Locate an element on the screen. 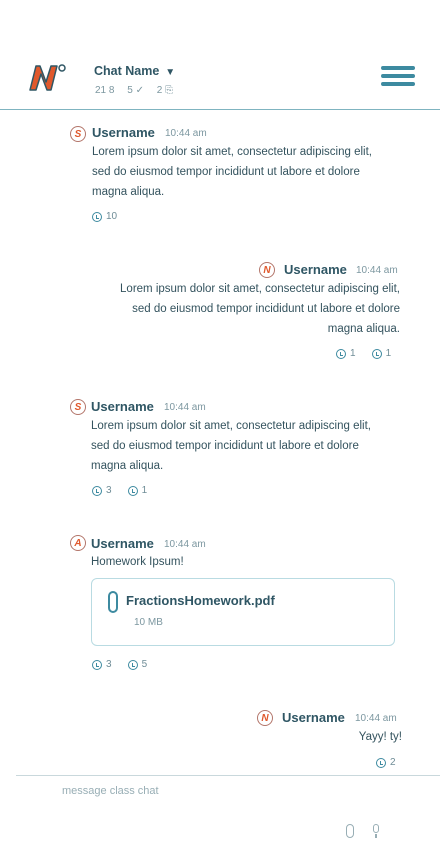 The width and height of the screenshot is (440, 868). reaction-chip: 2 is located at coordinates (386, 762).